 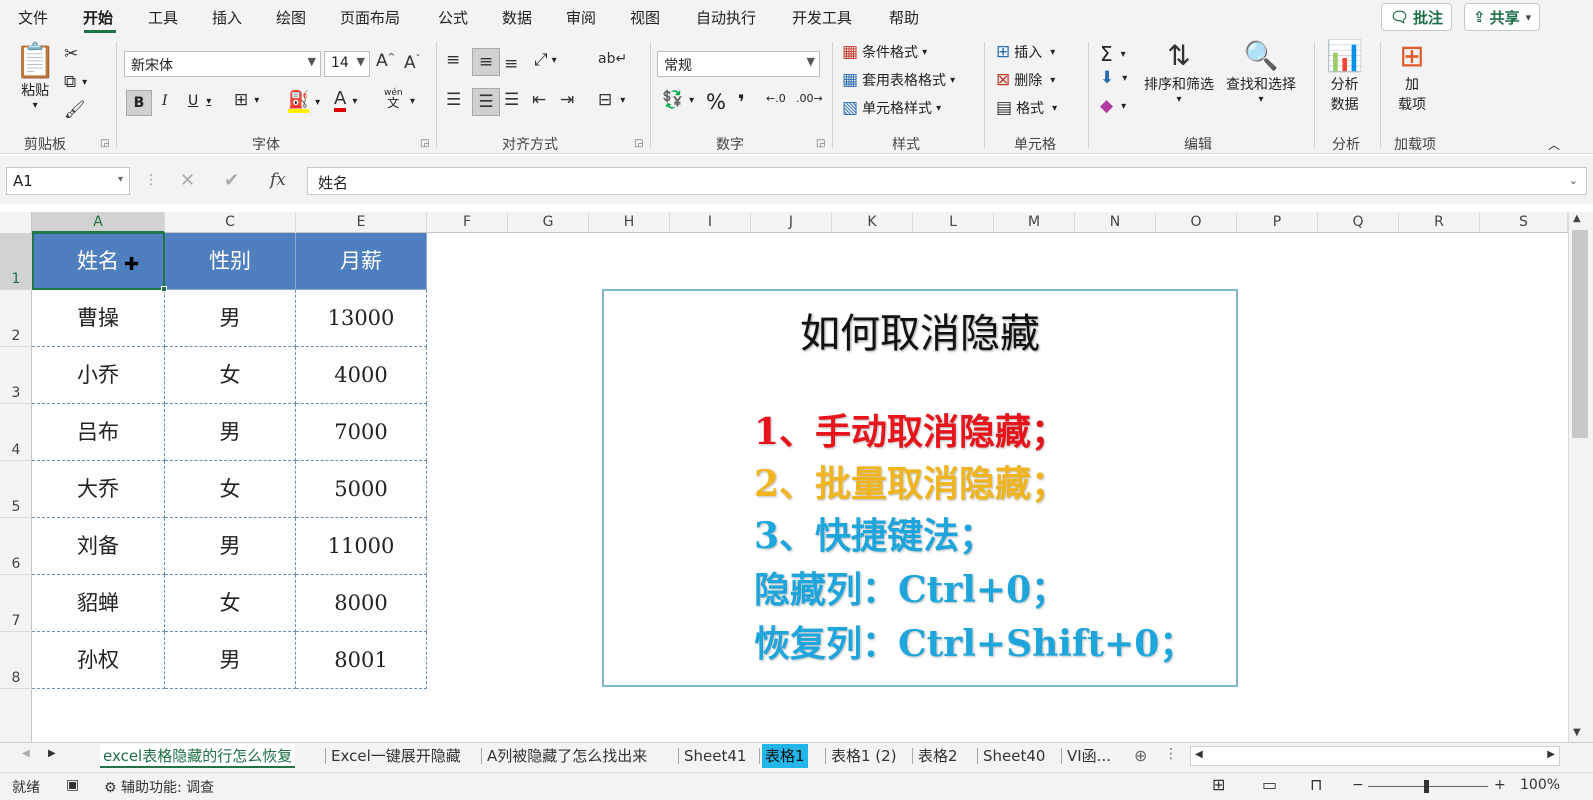 I want to click on table-cell: 7000, so click(x=361, y=432).